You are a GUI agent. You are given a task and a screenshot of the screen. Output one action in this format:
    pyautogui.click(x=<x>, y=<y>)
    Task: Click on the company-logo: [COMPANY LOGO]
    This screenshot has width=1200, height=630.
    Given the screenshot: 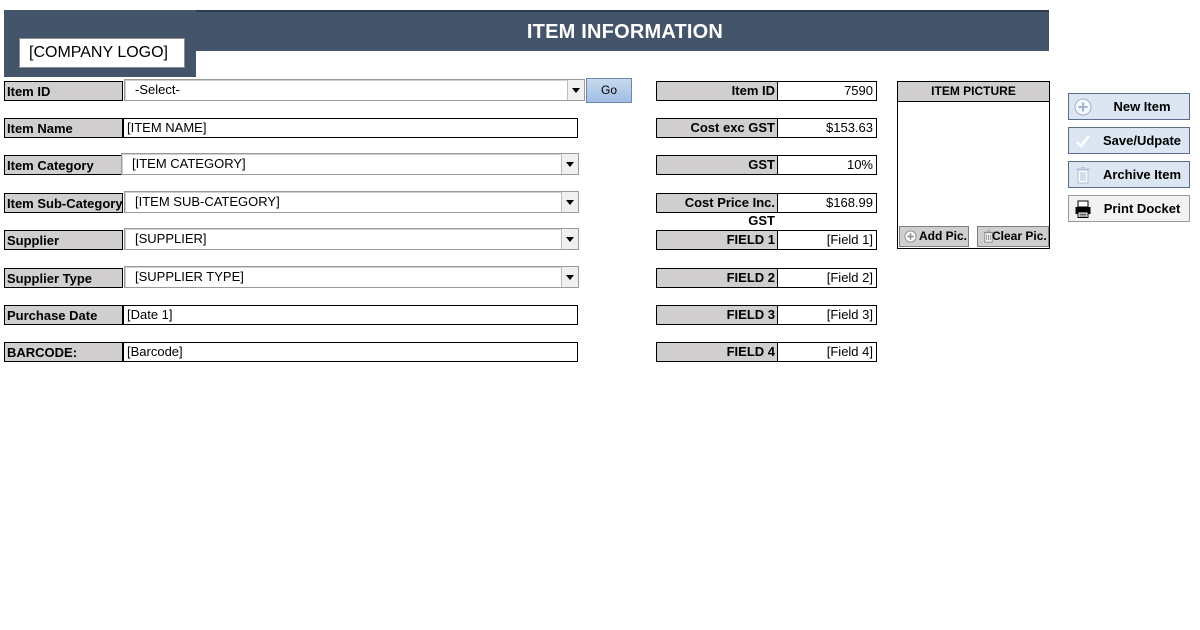 What is the action you would take?
    pyautogui.click(x=102, y=53)
    